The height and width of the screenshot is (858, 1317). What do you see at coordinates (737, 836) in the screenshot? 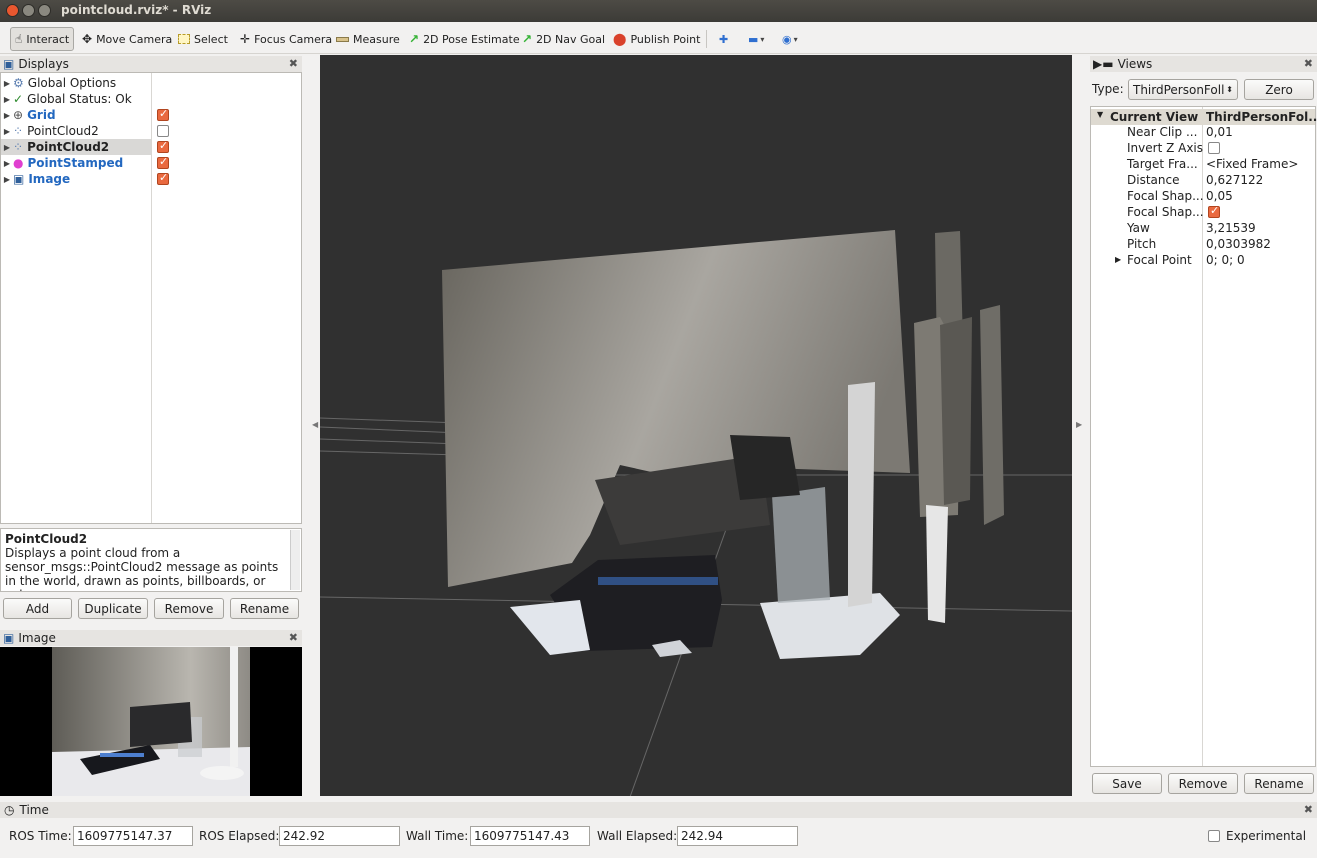
I see `wall-elapsed-field: 242.94` at bounding box center [737, 836].